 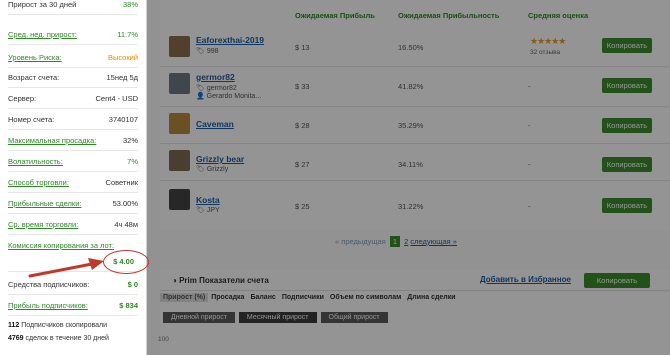 I want to click on stat-row: Ср. время торговли: 4ч 48м, so click(x=73, y=224).